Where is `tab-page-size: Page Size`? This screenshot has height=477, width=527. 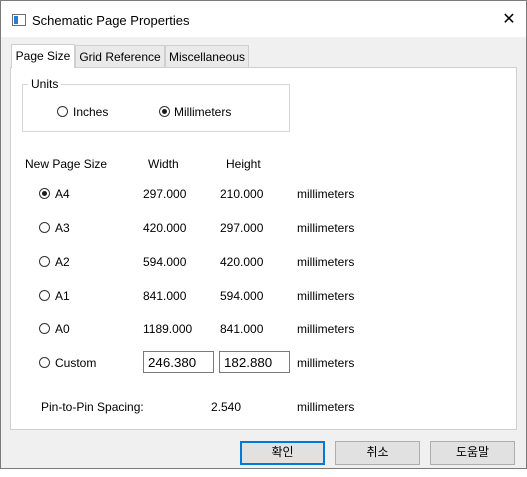
tab-page-size: Page Size is located at coordinates (43, 56).